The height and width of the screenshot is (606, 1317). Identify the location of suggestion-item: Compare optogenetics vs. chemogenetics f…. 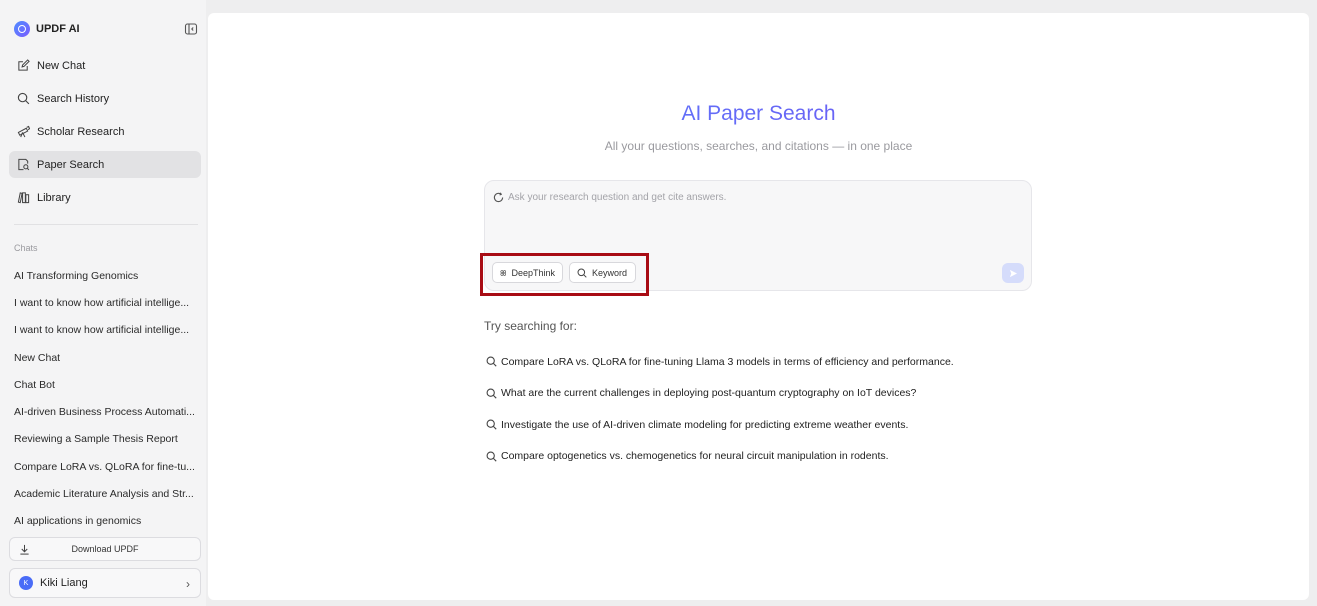
(836, 457).